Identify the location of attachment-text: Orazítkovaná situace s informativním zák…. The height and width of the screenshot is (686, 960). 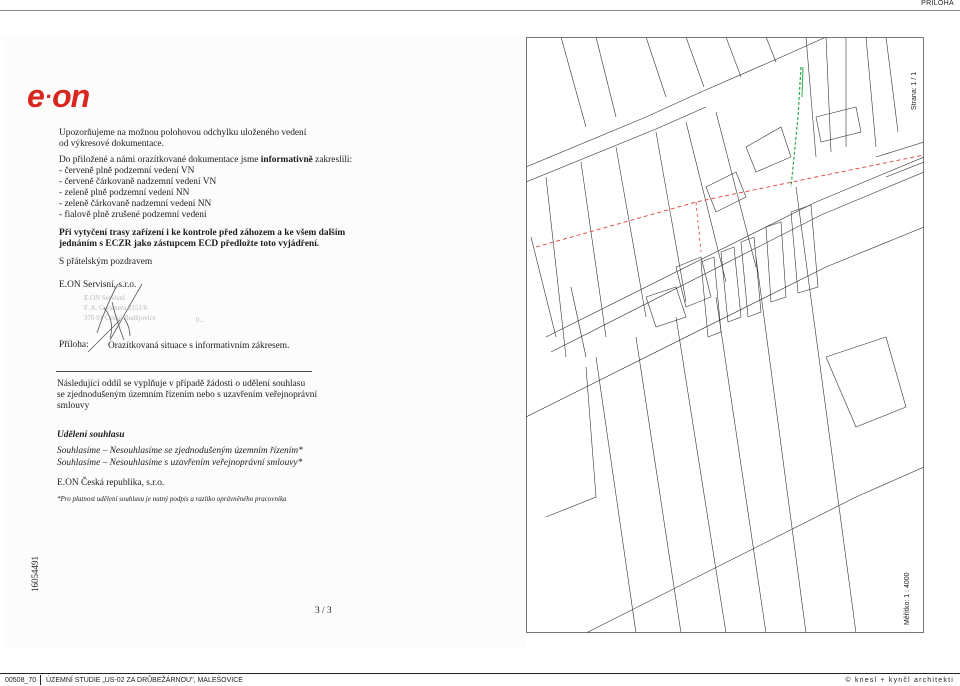
(199, 346).